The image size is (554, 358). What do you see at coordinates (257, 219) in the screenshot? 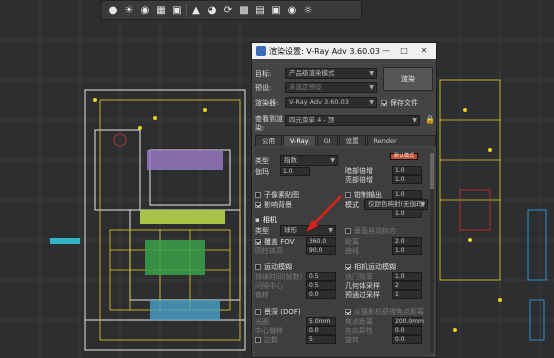
I see `collapse-icon: ▪` at bounding box center [257, 219].